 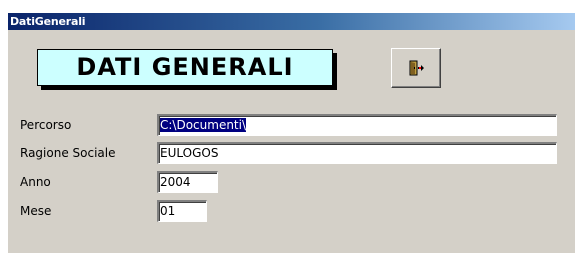 What do you see at coordinates (357, 153) in the screenshot?
I see `ragione-sociale-field: EULOGOS` at bounding box center [357, 153].